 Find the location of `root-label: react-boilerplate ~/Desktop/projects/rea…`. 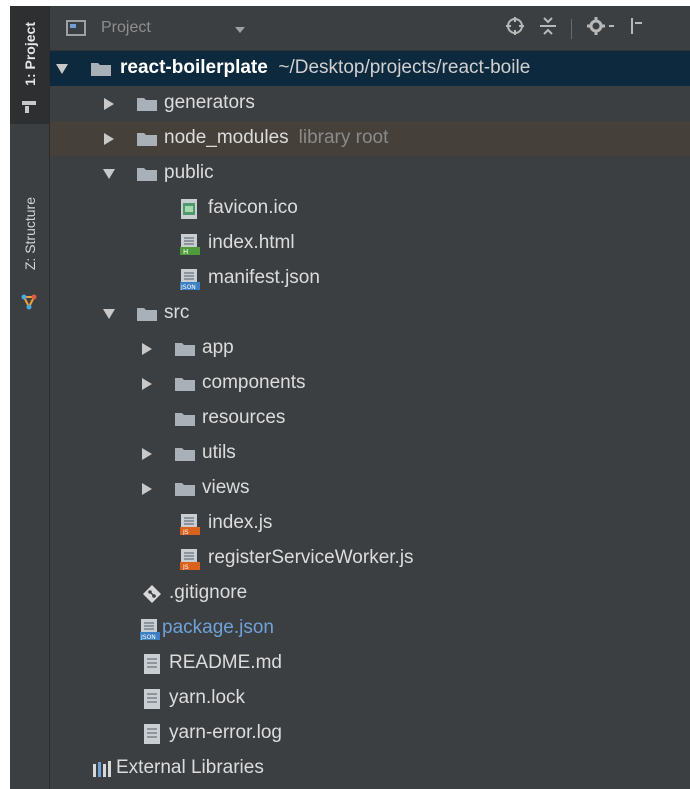

root-label: react-boilerplate ~/Desktop/projects/rea… is located at coordinates (325, 68).